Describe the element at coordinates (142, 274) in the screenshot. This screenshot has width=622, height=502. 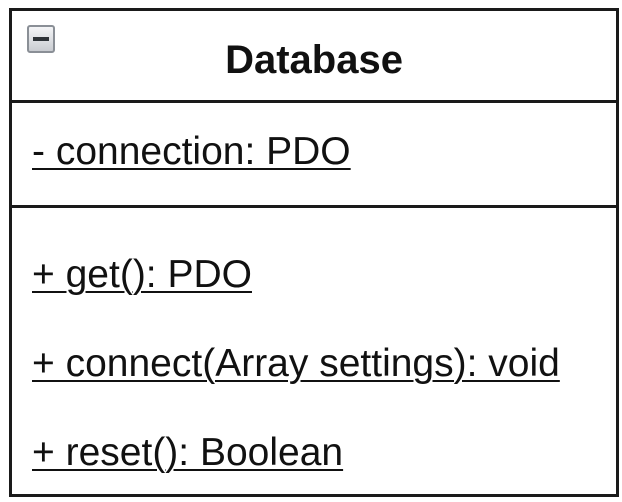
I see `operation-get: + get(): PDO` at that location.